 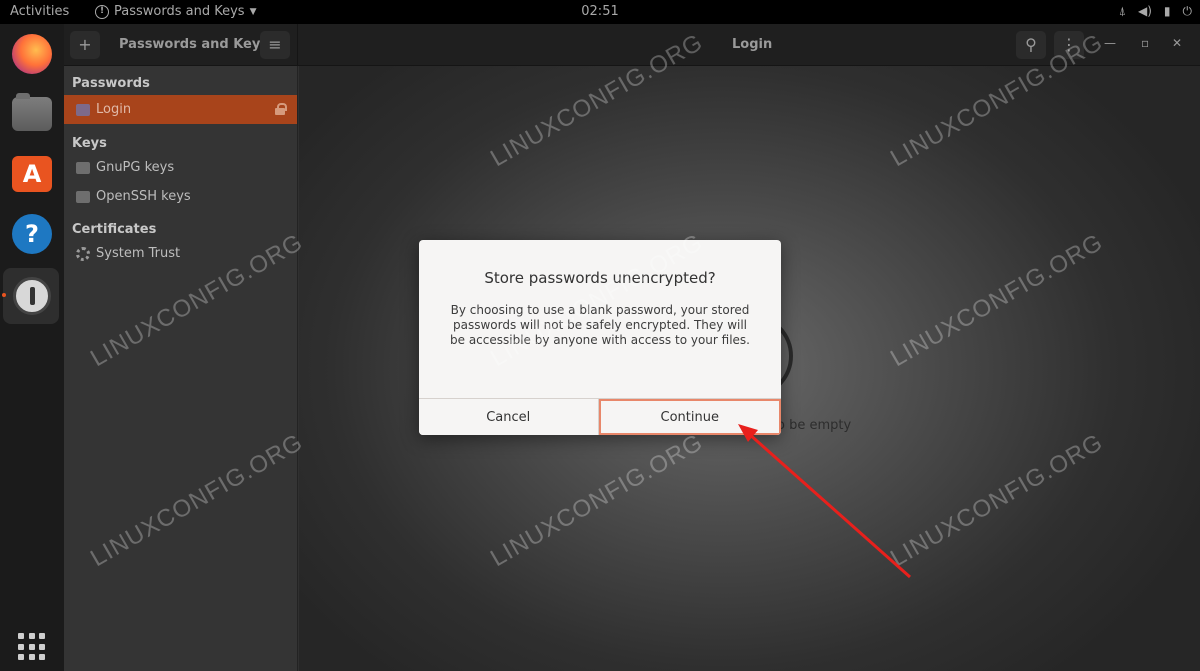 I want to click on power-icon: ⏻, so click(x=1187, y=11).